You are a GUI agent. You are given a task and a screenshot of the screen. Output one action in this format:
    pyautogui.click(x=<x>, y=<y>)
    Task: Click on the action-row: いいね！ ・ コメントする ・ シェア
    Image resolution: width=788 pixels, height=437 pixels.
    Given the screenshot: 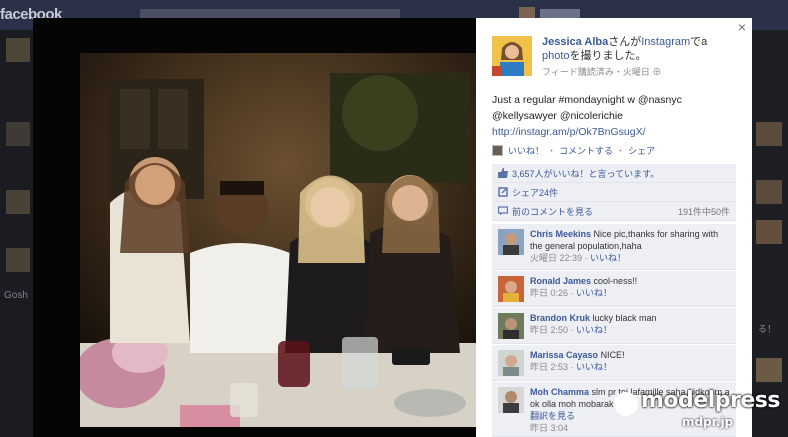 What is the action you would take?
    pyautogui.click(x=573, y=150)
    